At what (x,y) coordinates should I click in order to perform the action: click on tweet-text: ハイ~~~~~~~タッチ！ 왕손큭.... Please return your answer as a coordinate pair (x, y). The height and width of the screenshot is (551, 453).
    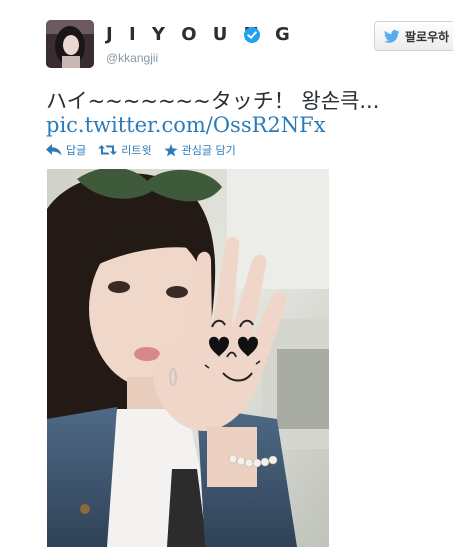
    Looking at the image, I should click on (213, 101).